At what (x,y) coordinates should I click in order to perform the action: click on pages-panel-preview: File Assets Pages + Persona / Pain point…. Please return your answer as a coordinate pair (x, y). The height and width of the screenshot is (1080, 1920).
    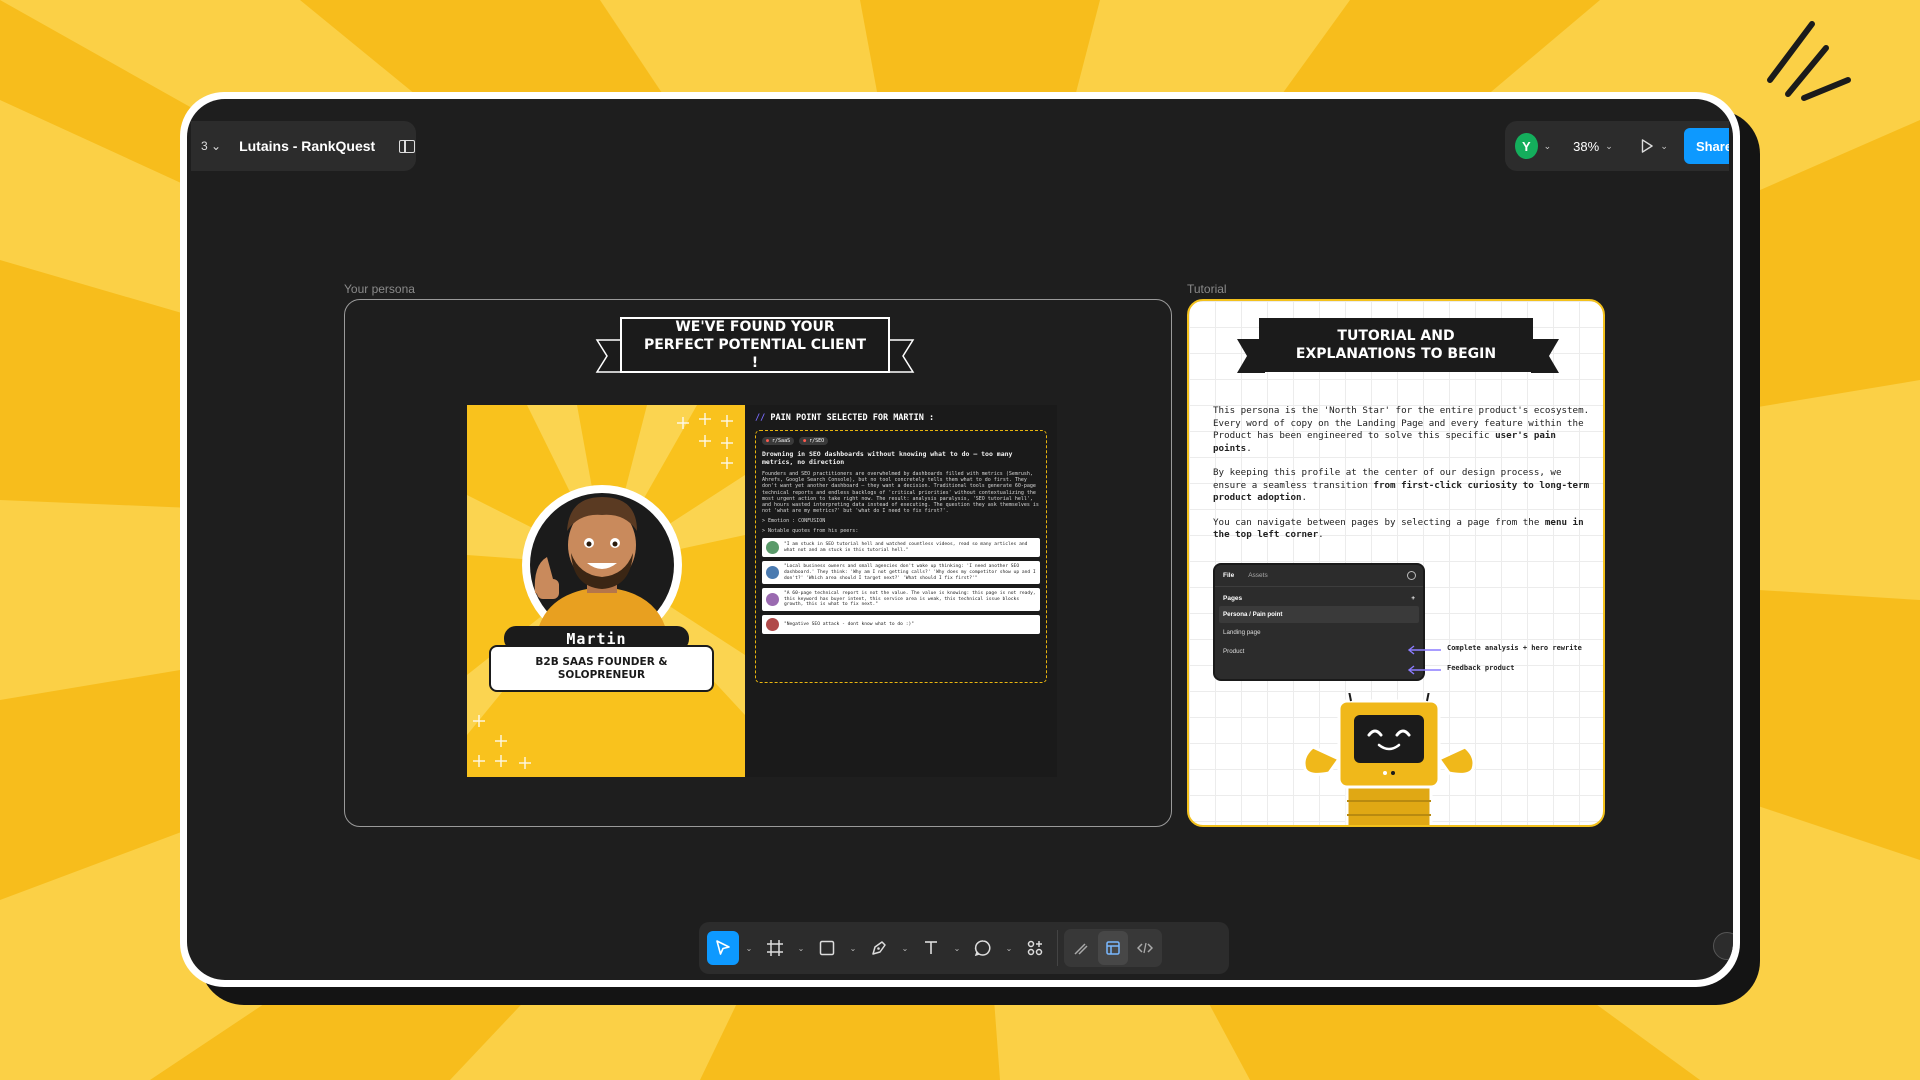
    Looking at the image, I should click on (1319, 622).